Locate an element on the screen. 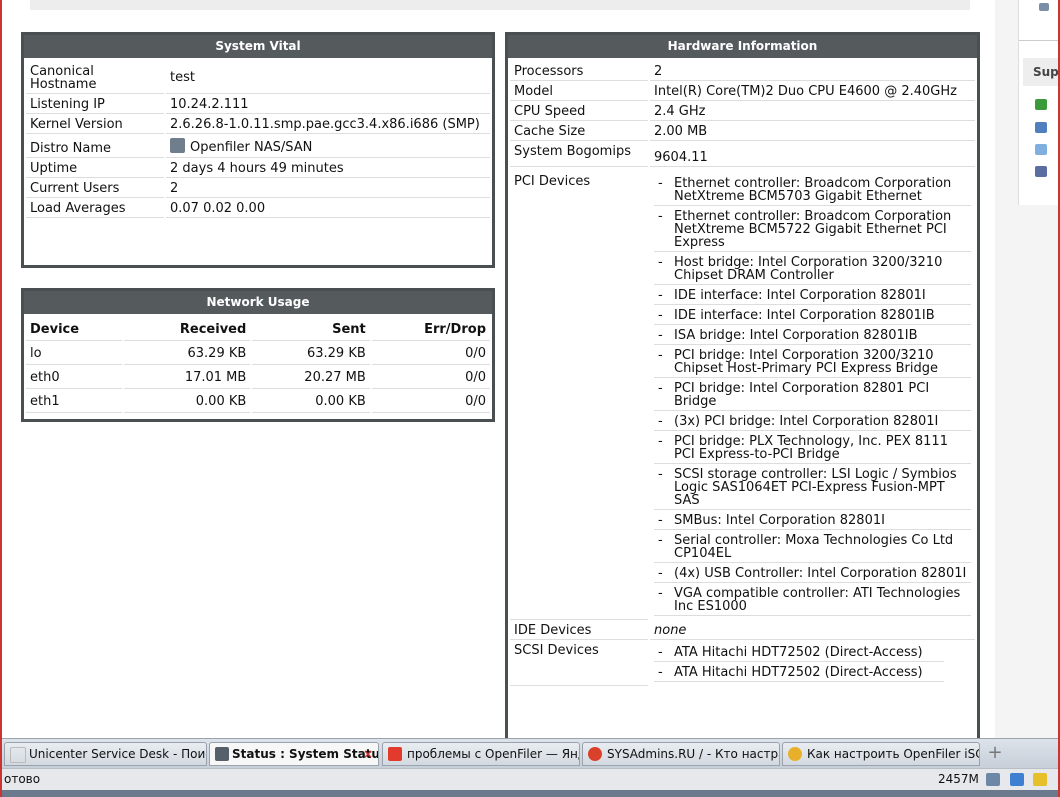  network-usage-title: Network Usage is located at coordinates (258, 302).